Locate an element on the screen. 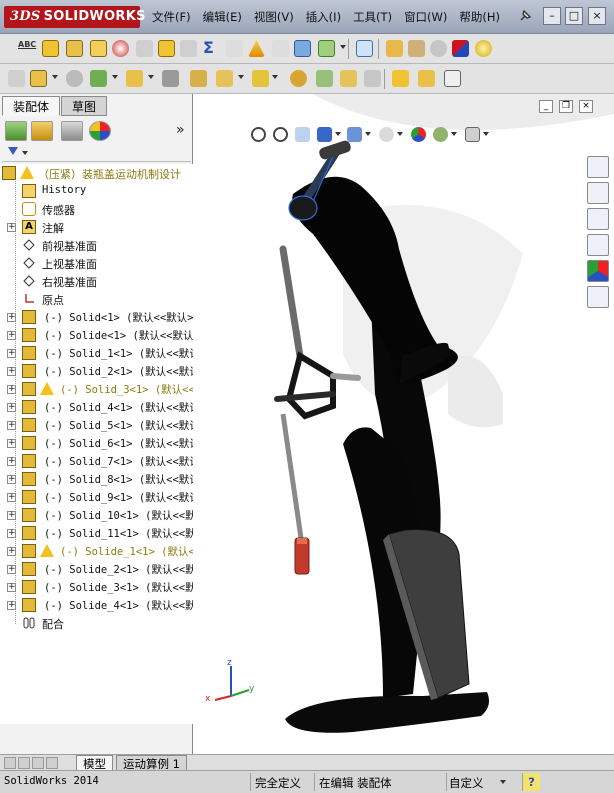 This screenshot has height=793, width=614. more-icon: » is located at coordinates (180, 130).